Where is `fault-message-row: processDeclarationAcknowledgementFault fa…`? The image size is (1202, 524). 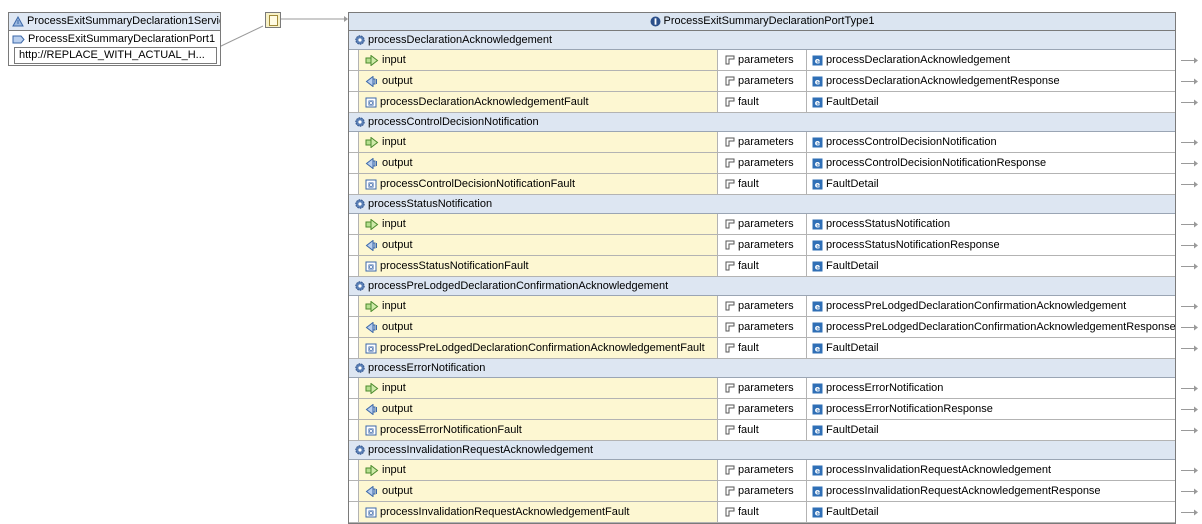
fault-message-row: processDeclarationAcknowledgementFault fa… is located at coordinates (762, 102).